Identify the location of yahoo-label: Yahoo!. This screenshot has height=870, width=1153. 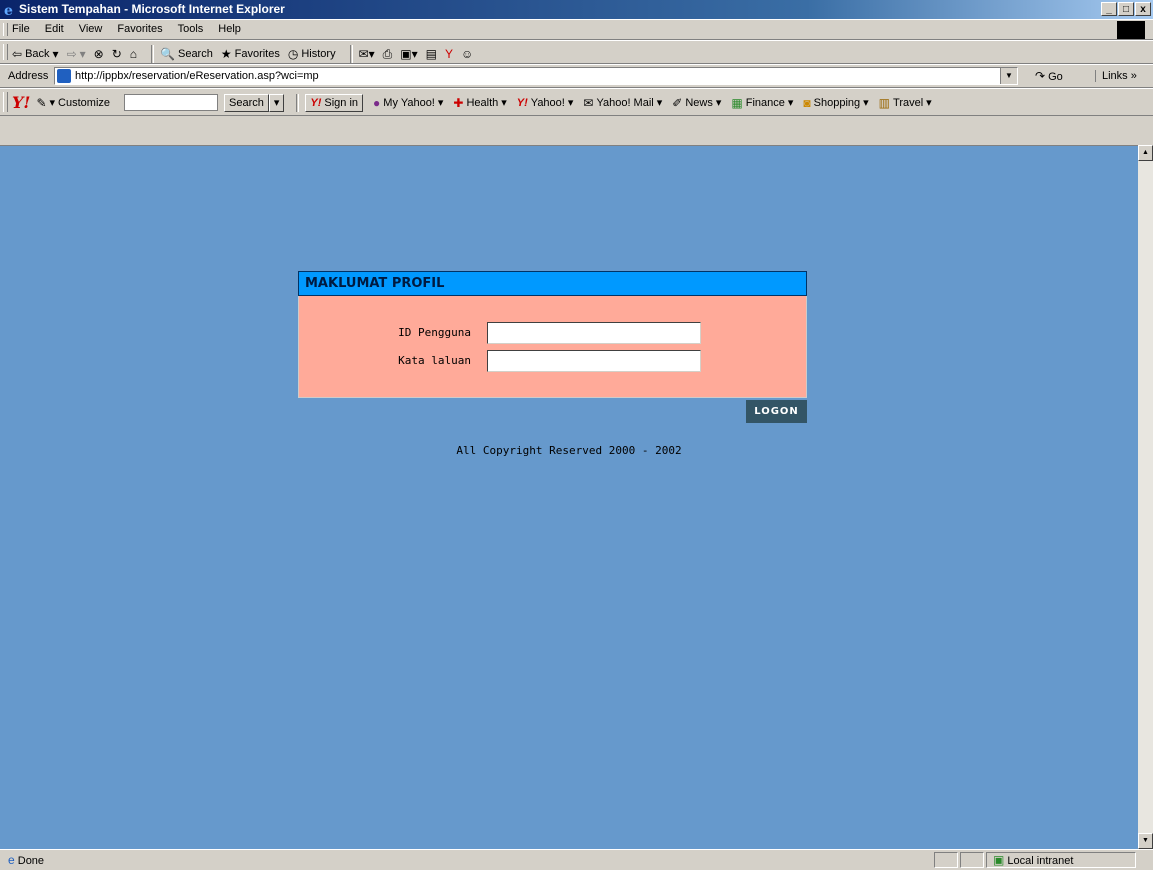
(547, 102).